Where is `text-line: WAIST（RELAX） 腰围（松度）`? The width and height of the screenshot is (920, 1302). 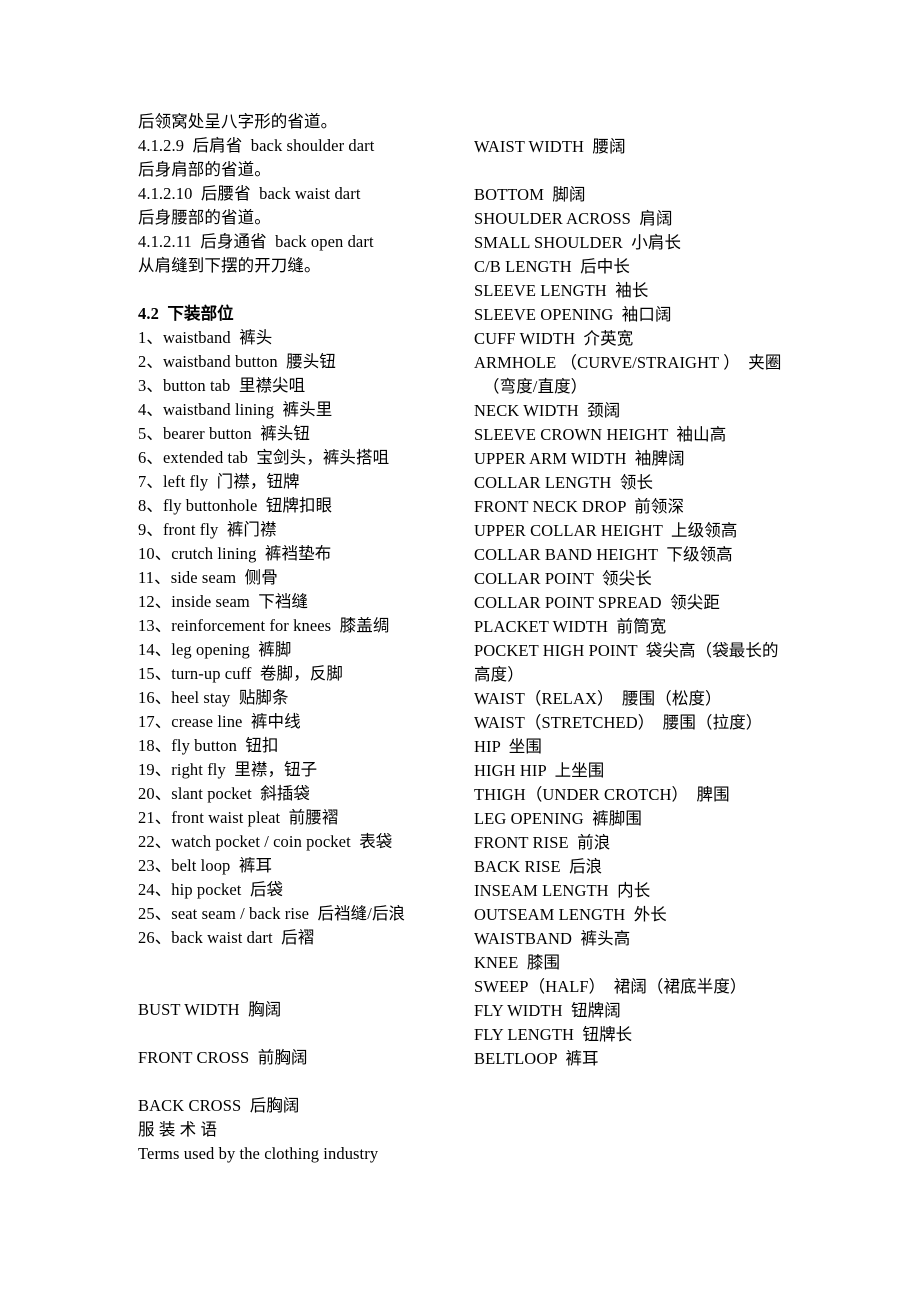 text-line: WAIST（RELAX） 腰围（松度） is located at coordinates (598, 698).